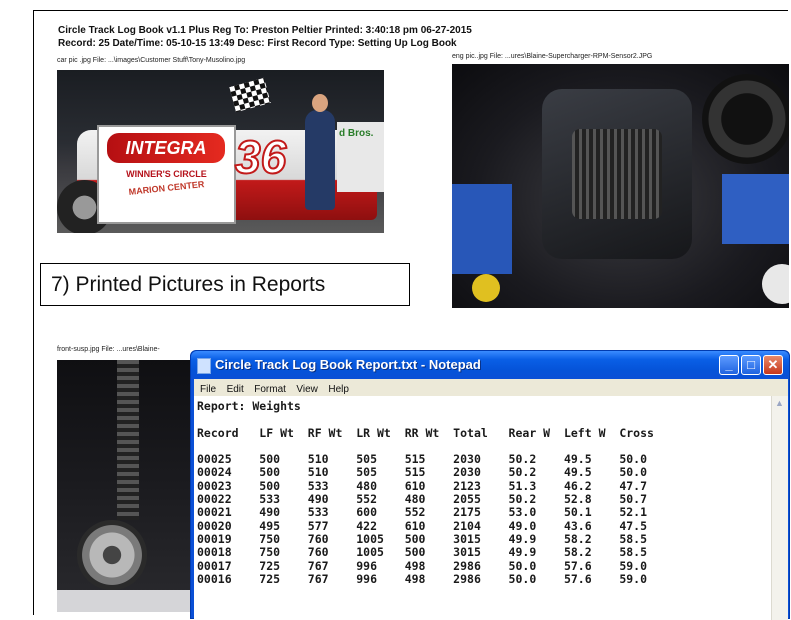 The width and height of the screenshot is (791, 620). What do you see at coordinates (260, 157) in the screenshot?
I see `car-number: 36` at bounding box center [260, 157].